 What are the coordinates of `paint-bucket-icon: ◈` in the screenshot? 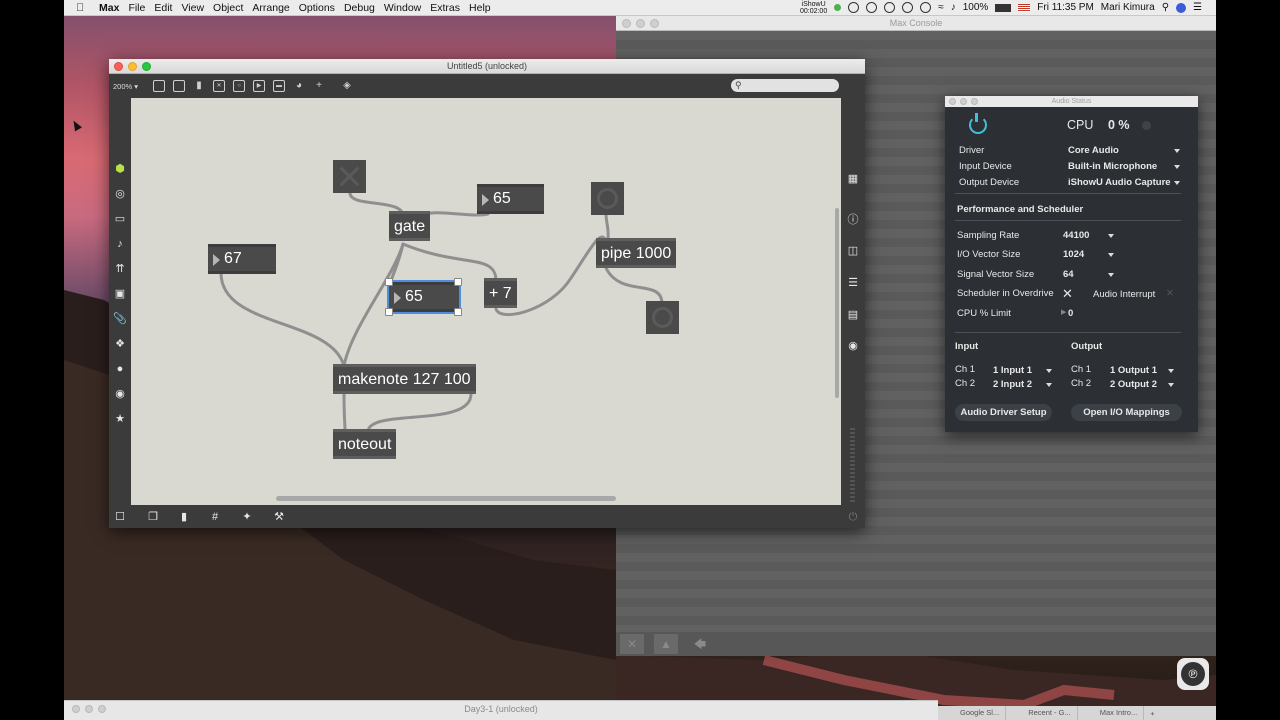 It's located at (347, 86).